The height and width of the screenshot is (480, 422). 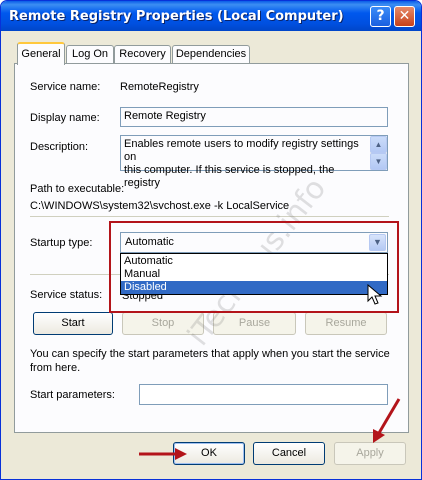 I want to click on service-status-label: Service status:, so click(x=66, y=295).